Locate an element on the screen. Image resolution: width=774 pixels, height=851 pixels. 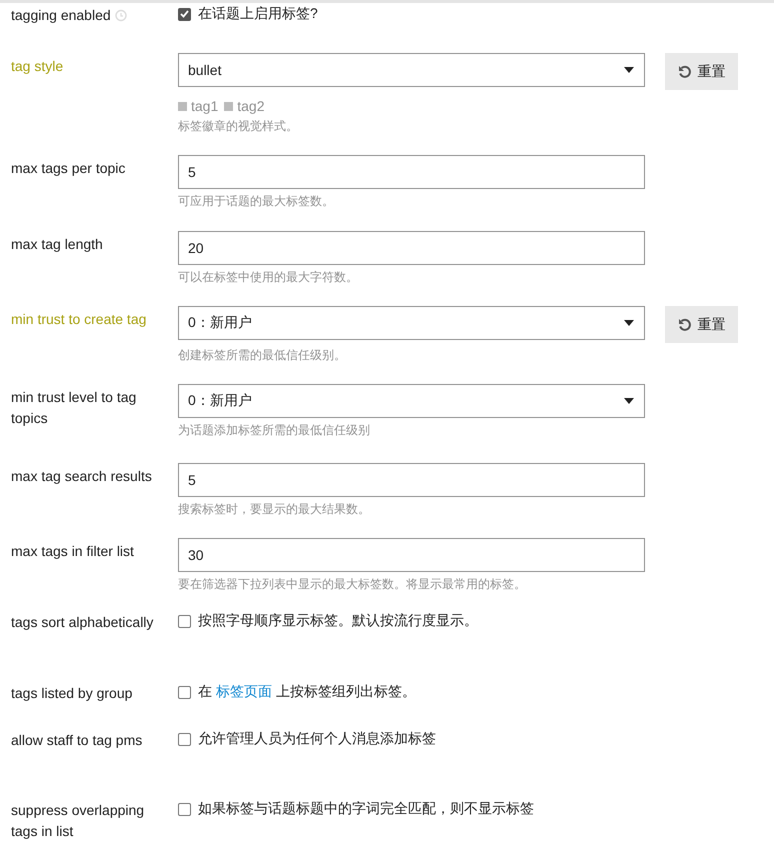
setting-label: min trust to create tag is located at coordinates (78, 319).